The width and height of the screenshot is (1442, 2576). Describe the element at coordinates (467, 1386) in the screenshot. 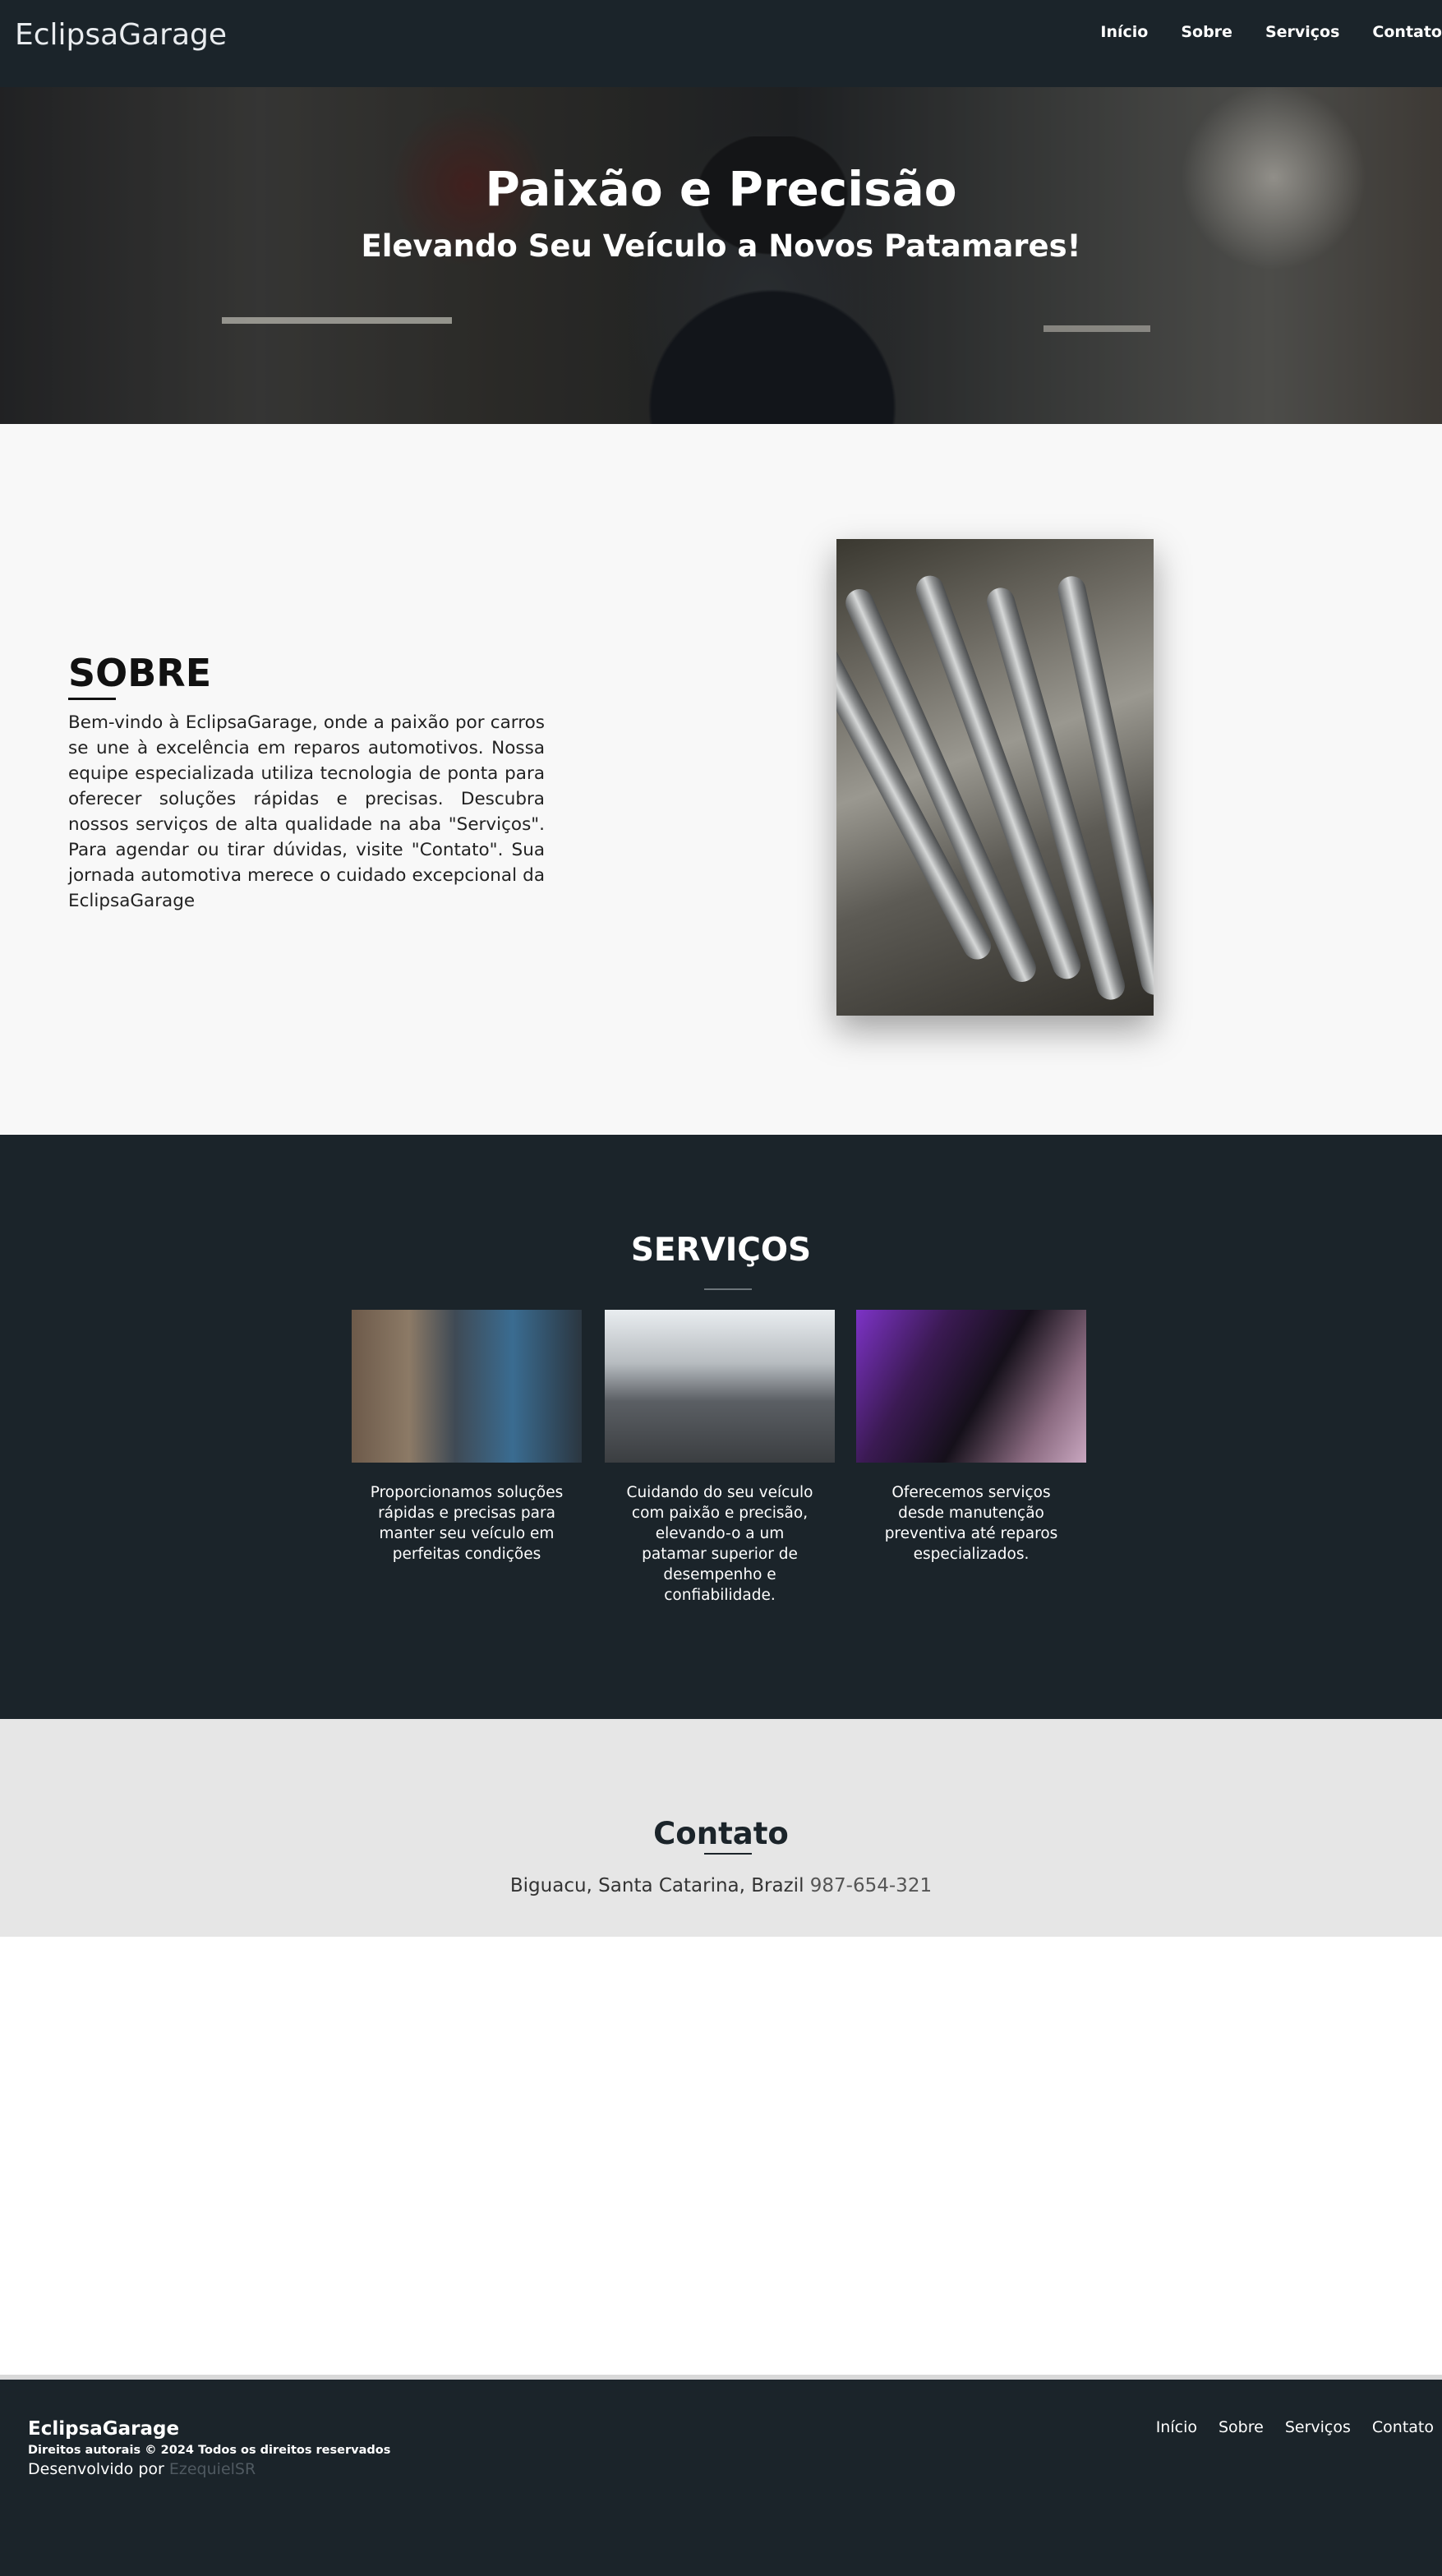

I see `service-image-mechanic` at that location.